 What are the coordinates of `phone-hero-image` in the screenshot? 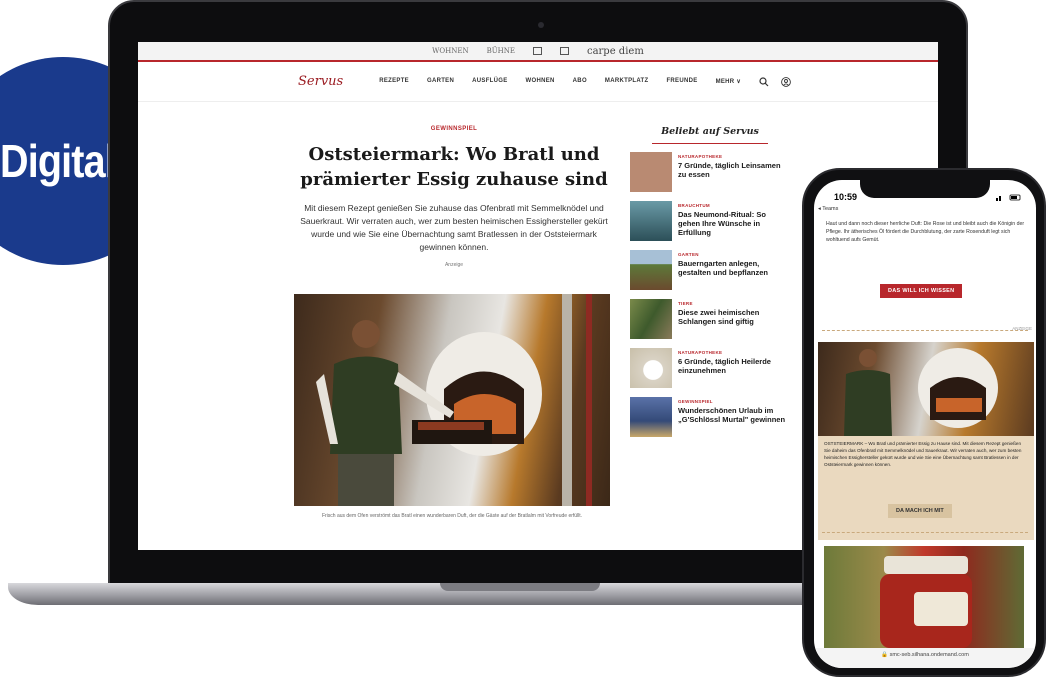 It's located at (926, 389).